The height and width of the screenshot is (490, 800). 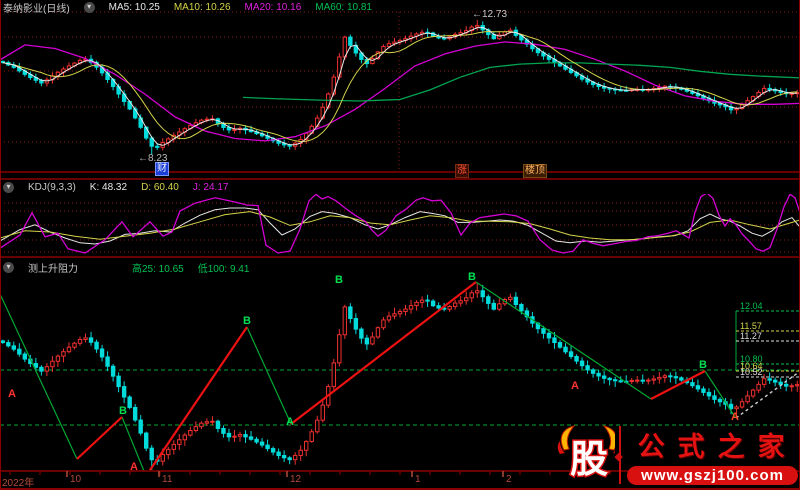 I want to click on axis-month-label: 2, so click(x=509, y=479).